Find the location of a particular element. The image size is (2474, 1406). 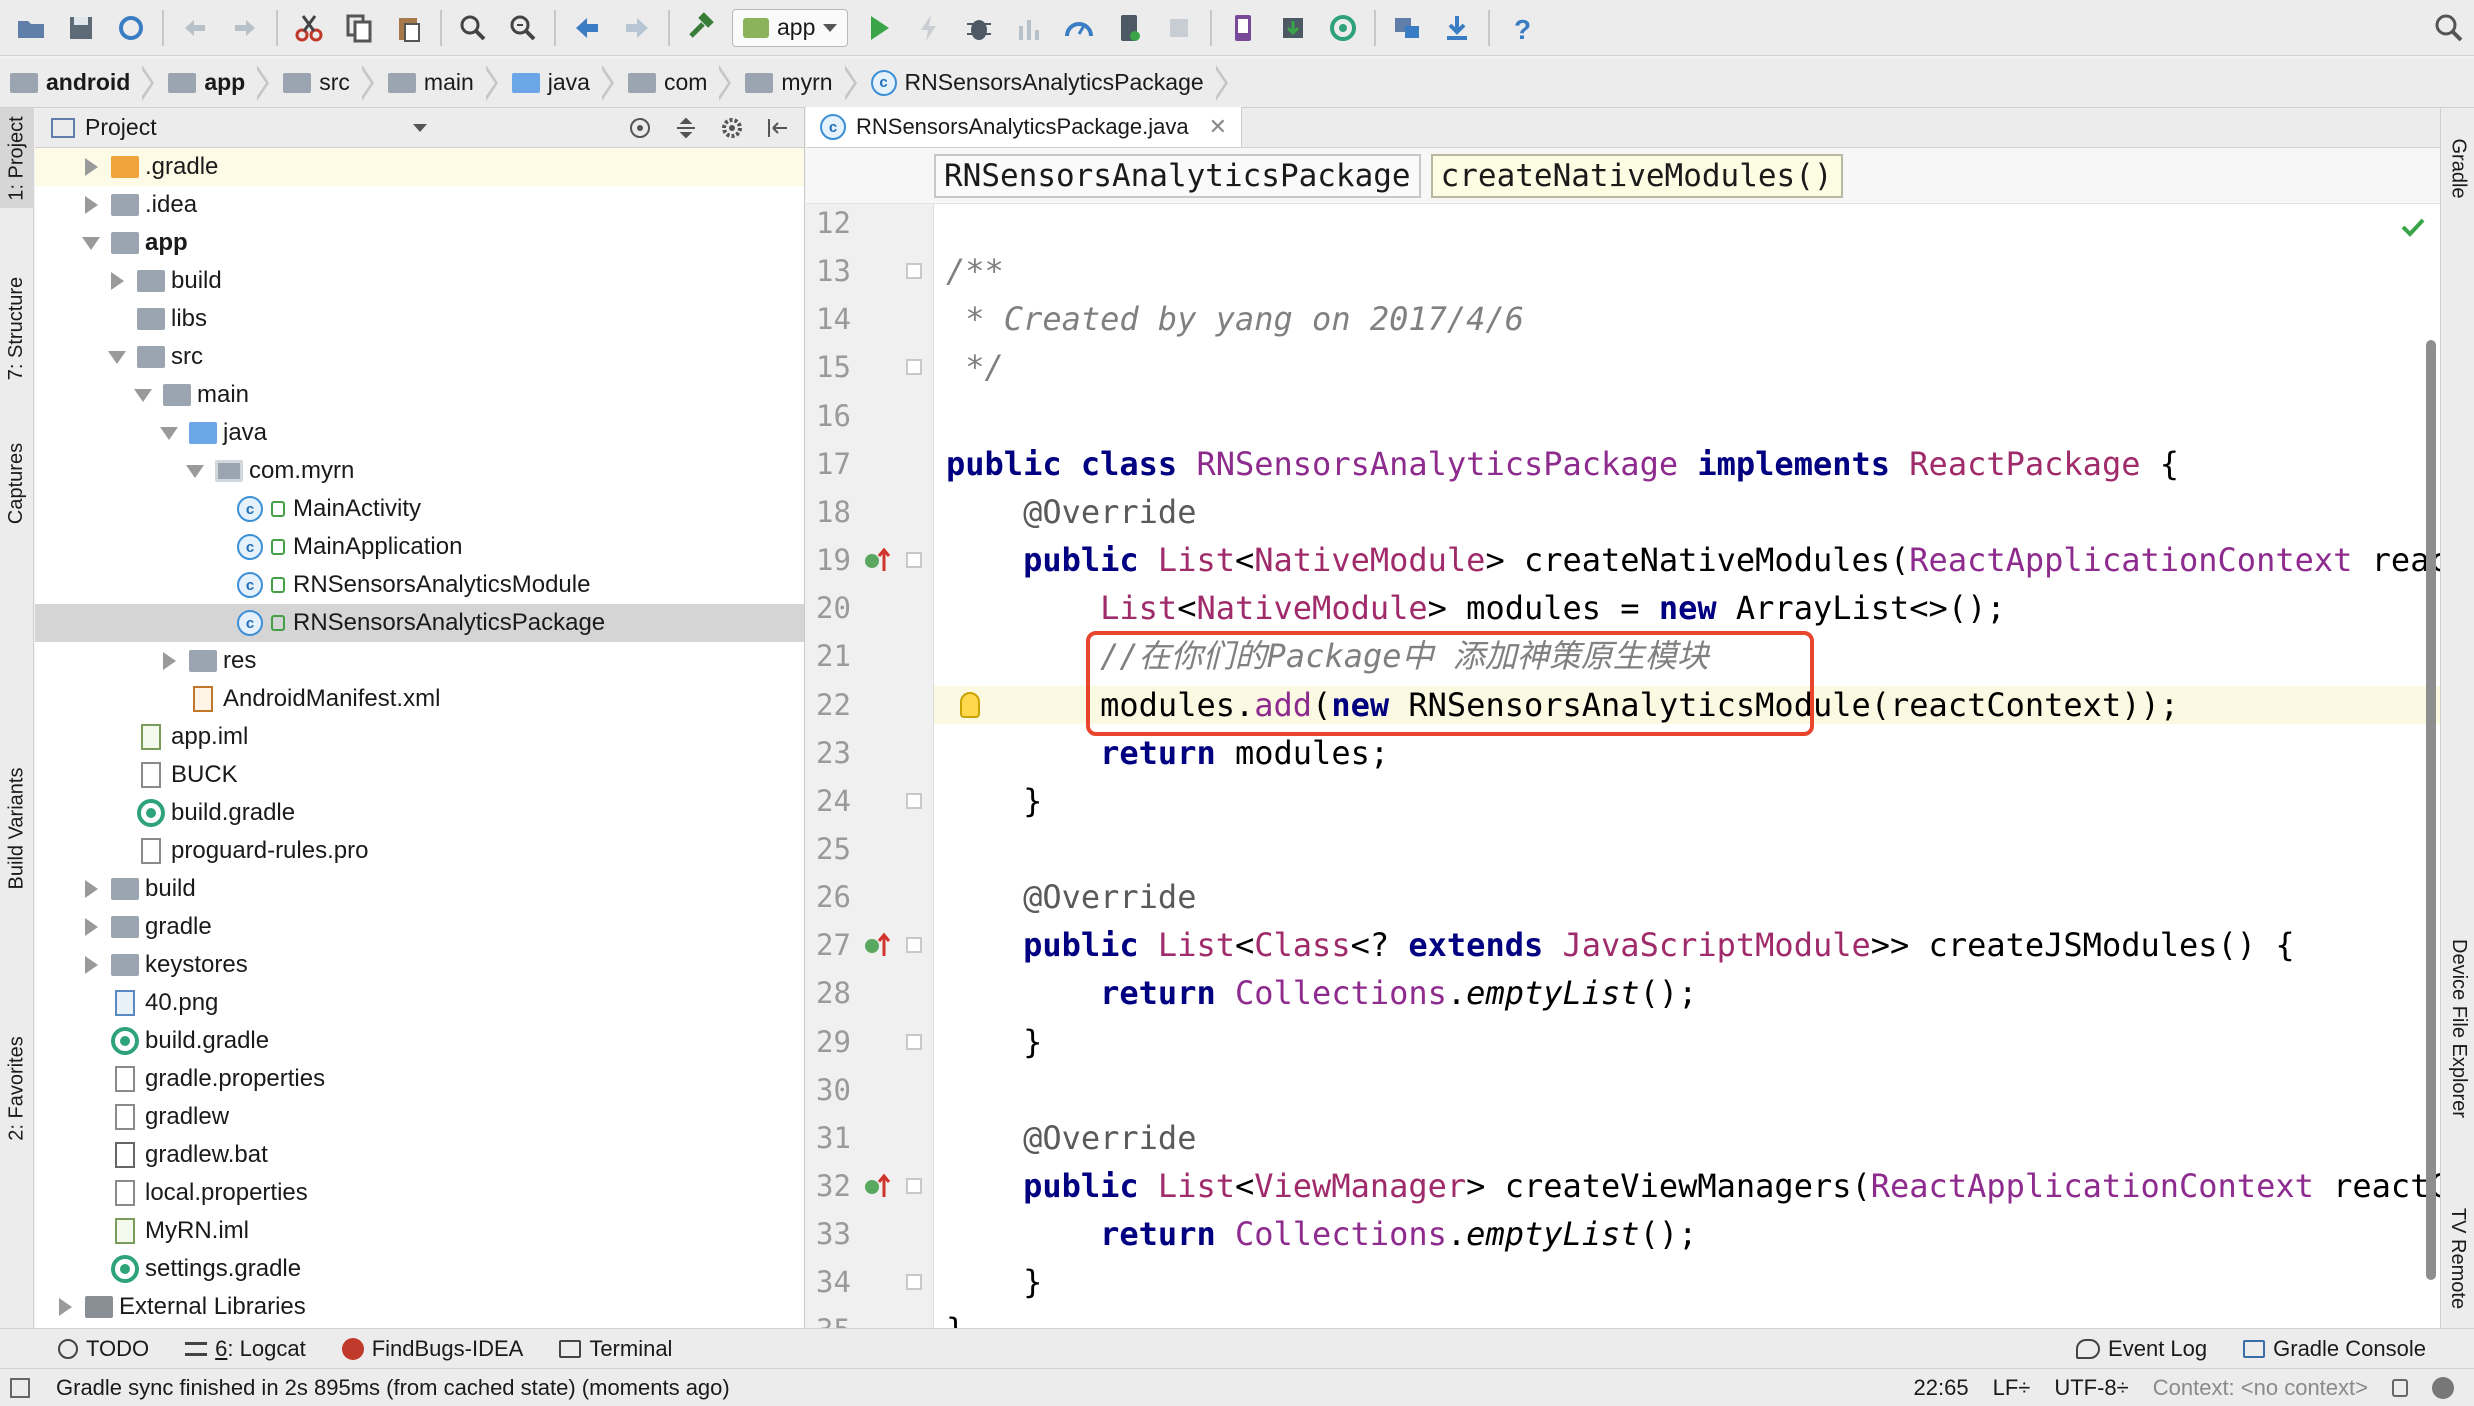

tree-item: AndroidManifest.xml is located at coordinates (419, 699).